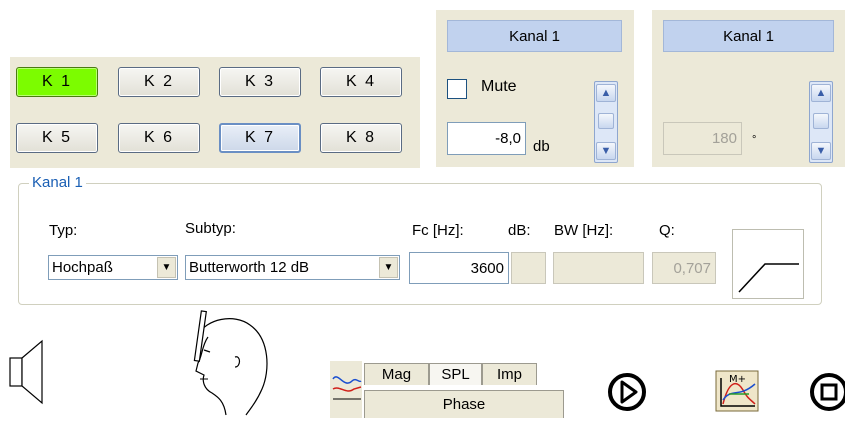 The height and width of the screenshot is (423, 845). I want to click on gain-spinner: ▲ ▼, so click(606, 122).